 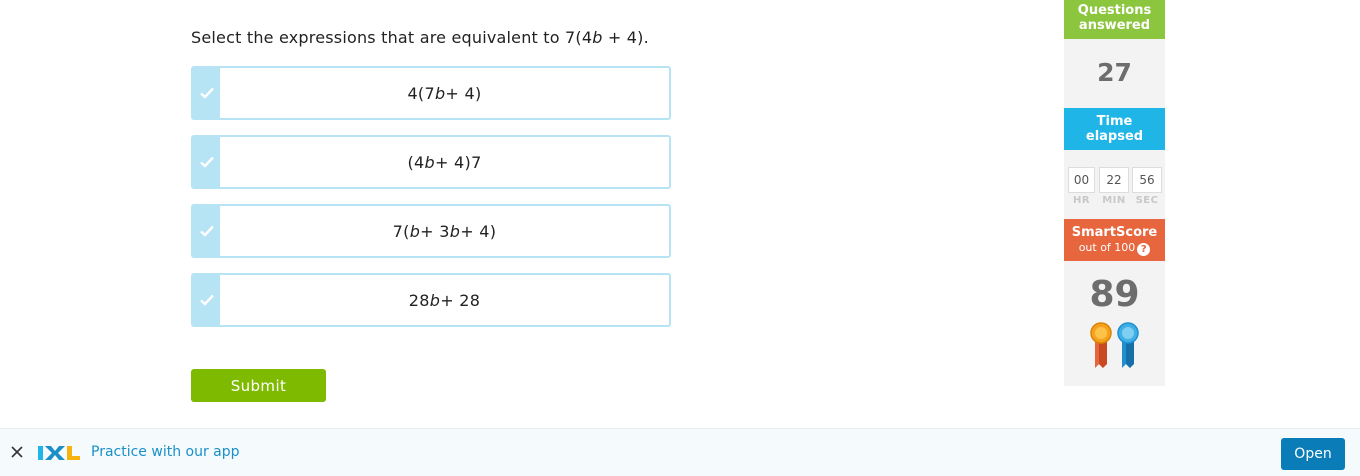 I want to click on expression-text: + 4)7, so click(x=458, y=162).